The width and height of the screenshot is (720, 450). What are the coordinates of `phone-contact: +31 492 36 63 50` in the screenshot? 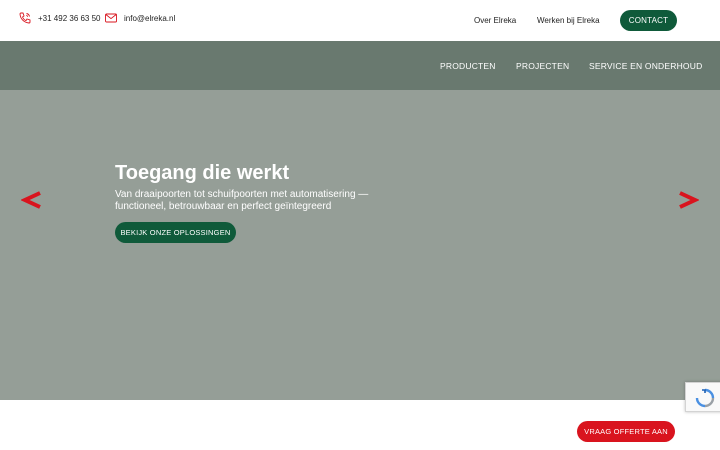 It's located at (59, 18).